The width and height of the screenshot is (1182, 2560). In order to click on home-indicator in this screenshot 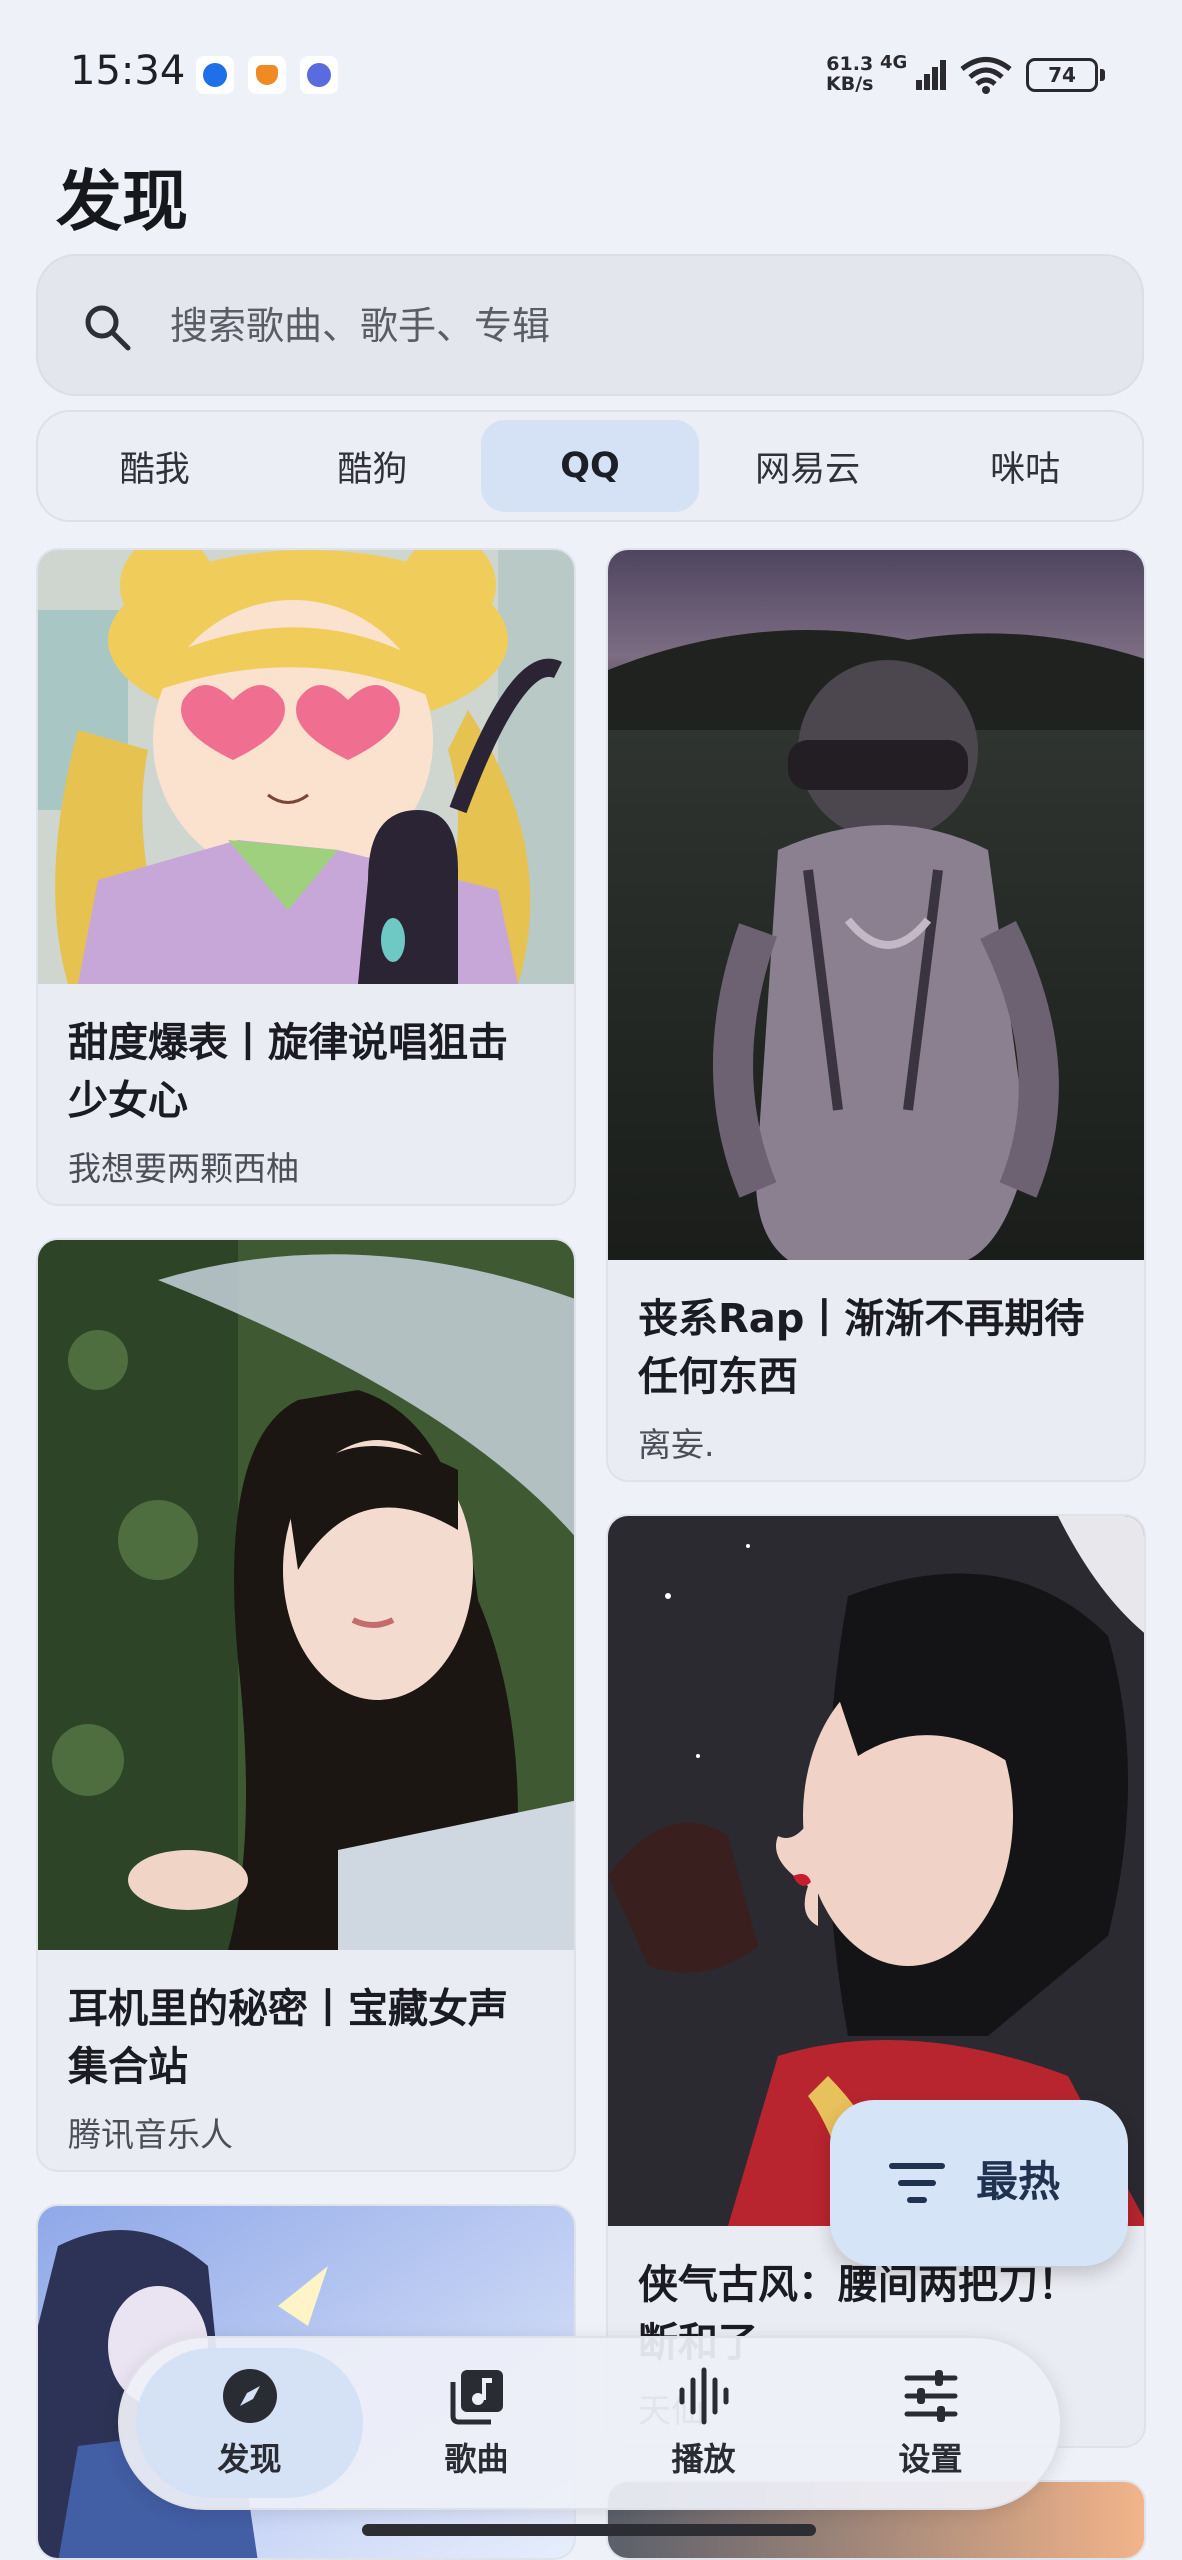, I will do `click(589, 2530)`.